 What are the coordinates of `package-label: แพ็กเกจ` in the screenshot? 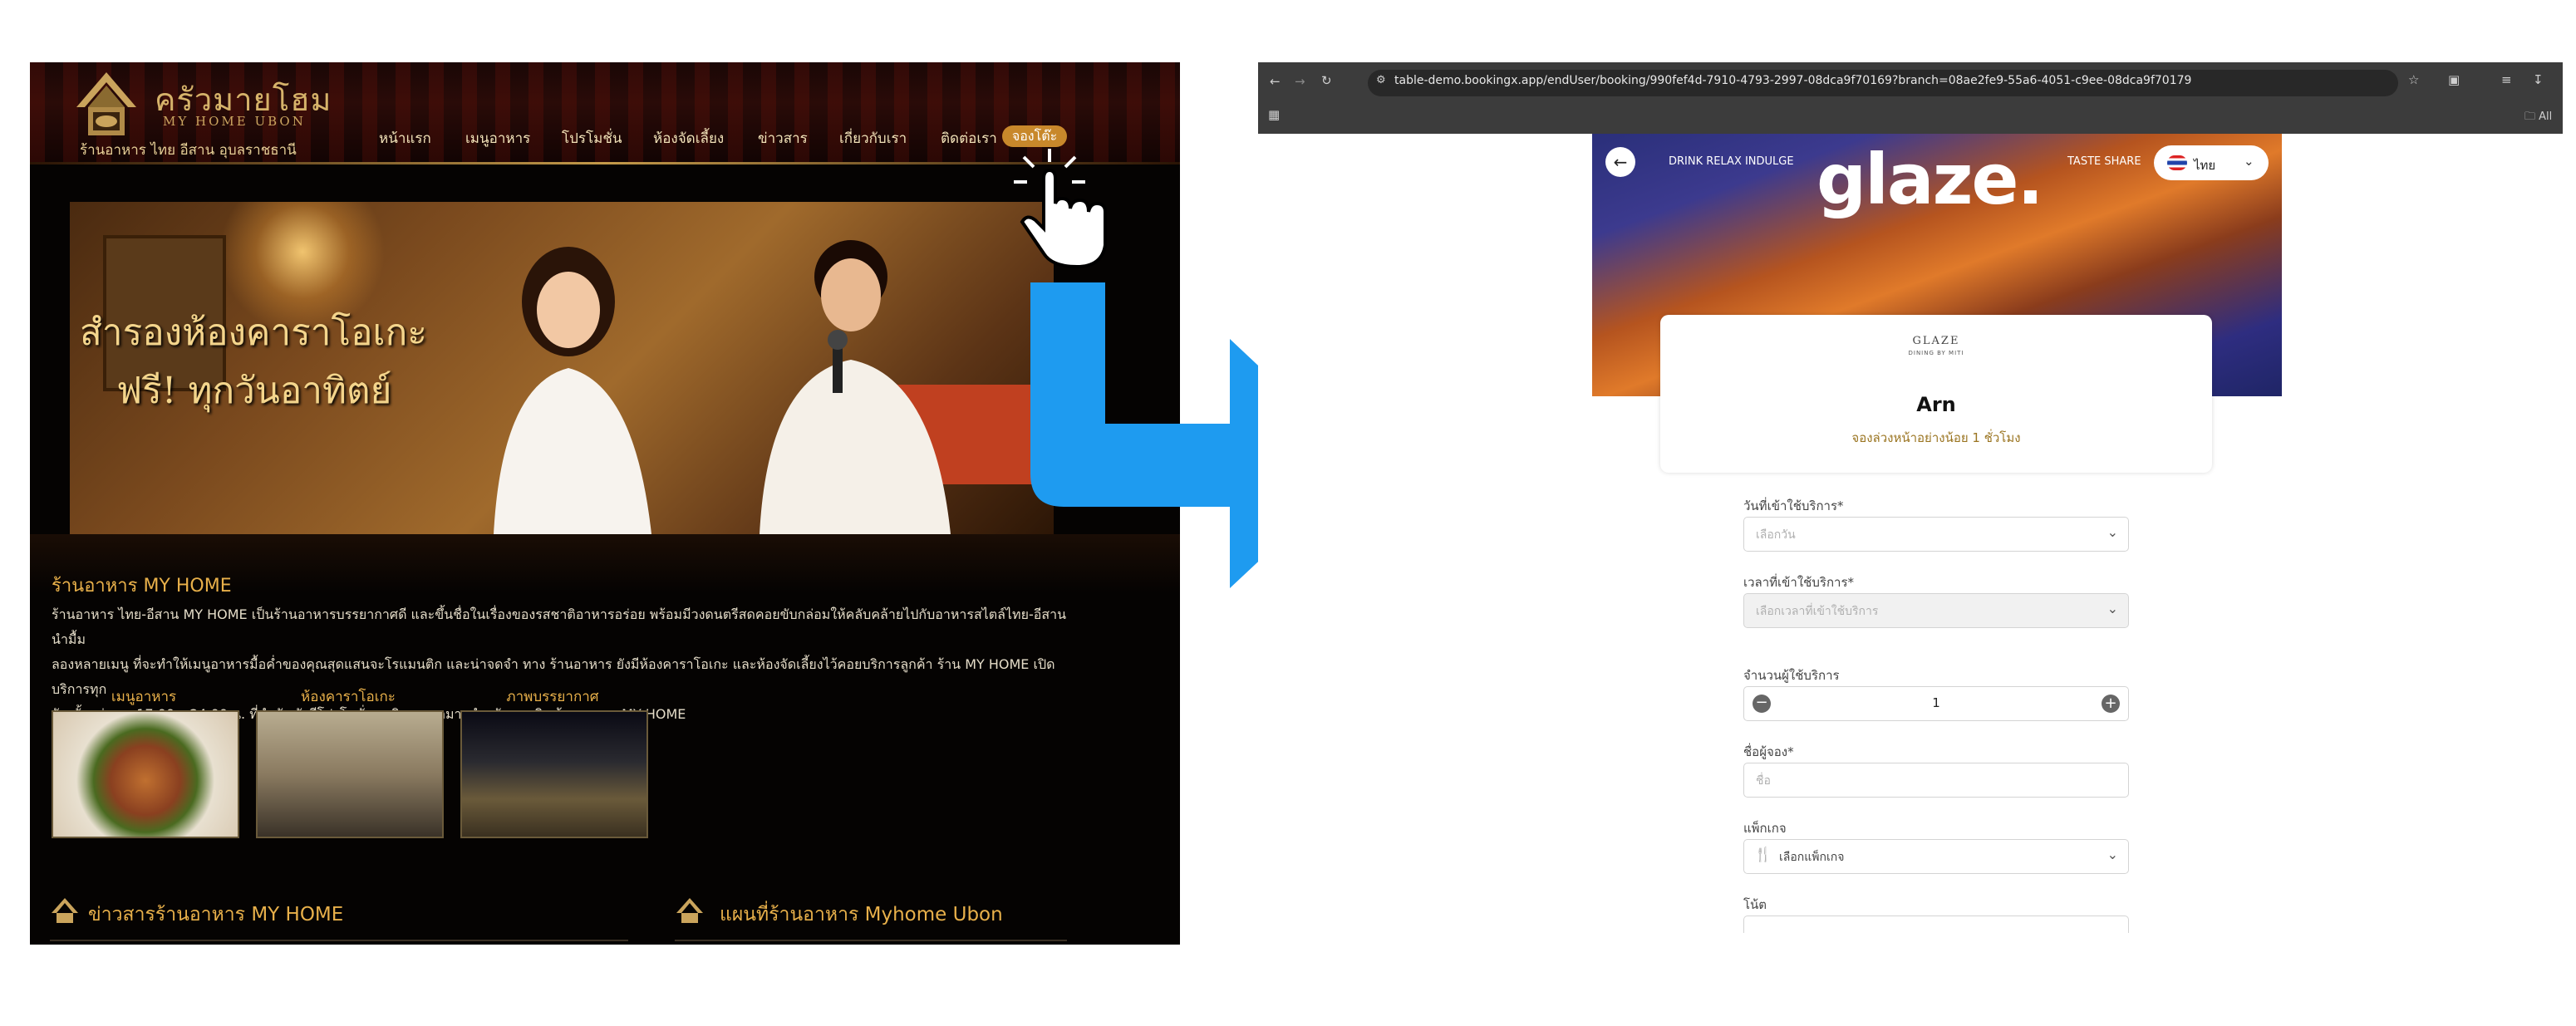 It's located at (1765, 828).